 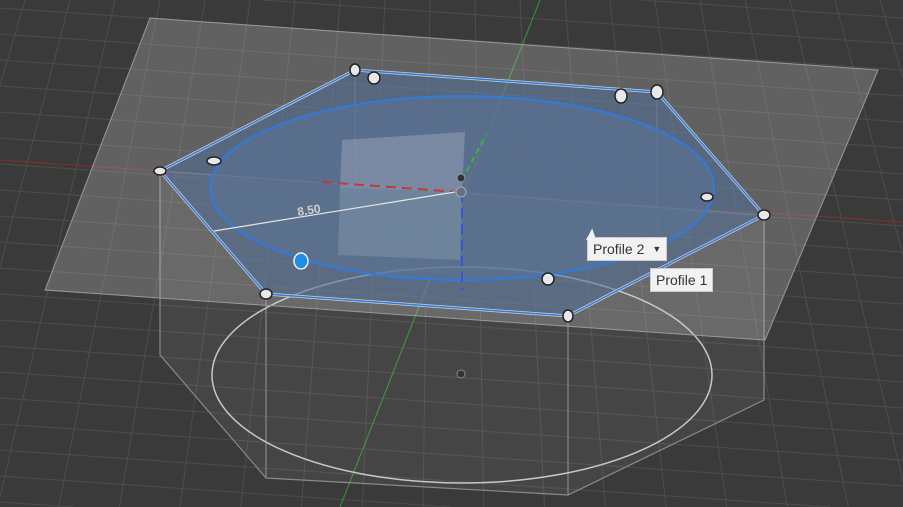 I want to click on profile-2-label: Profile 2, so click(x=619, y=249).